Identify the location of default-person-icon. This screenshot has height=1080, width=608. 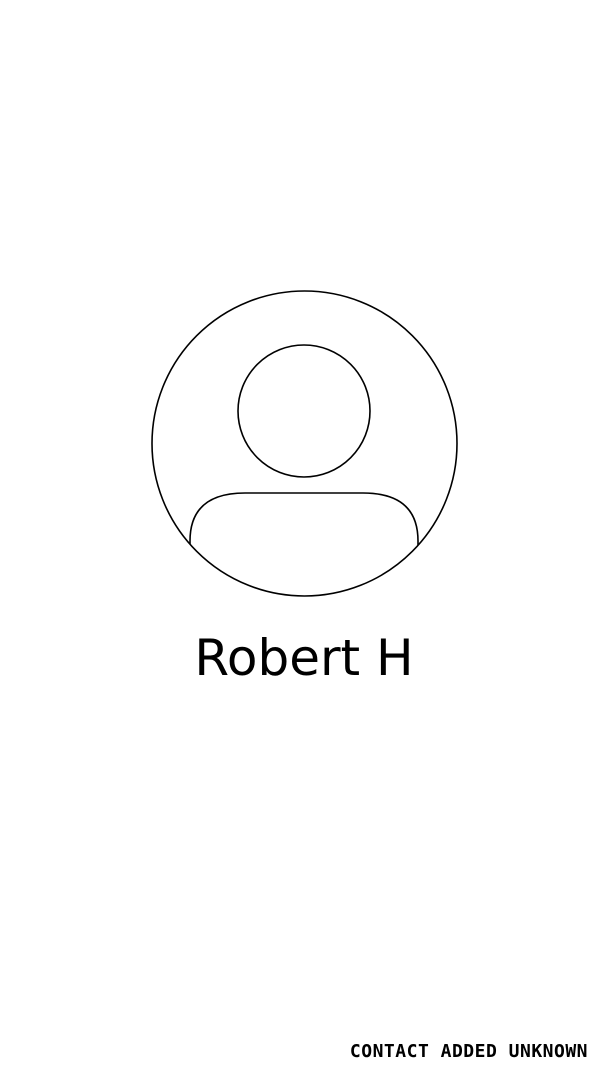
(304, 443).